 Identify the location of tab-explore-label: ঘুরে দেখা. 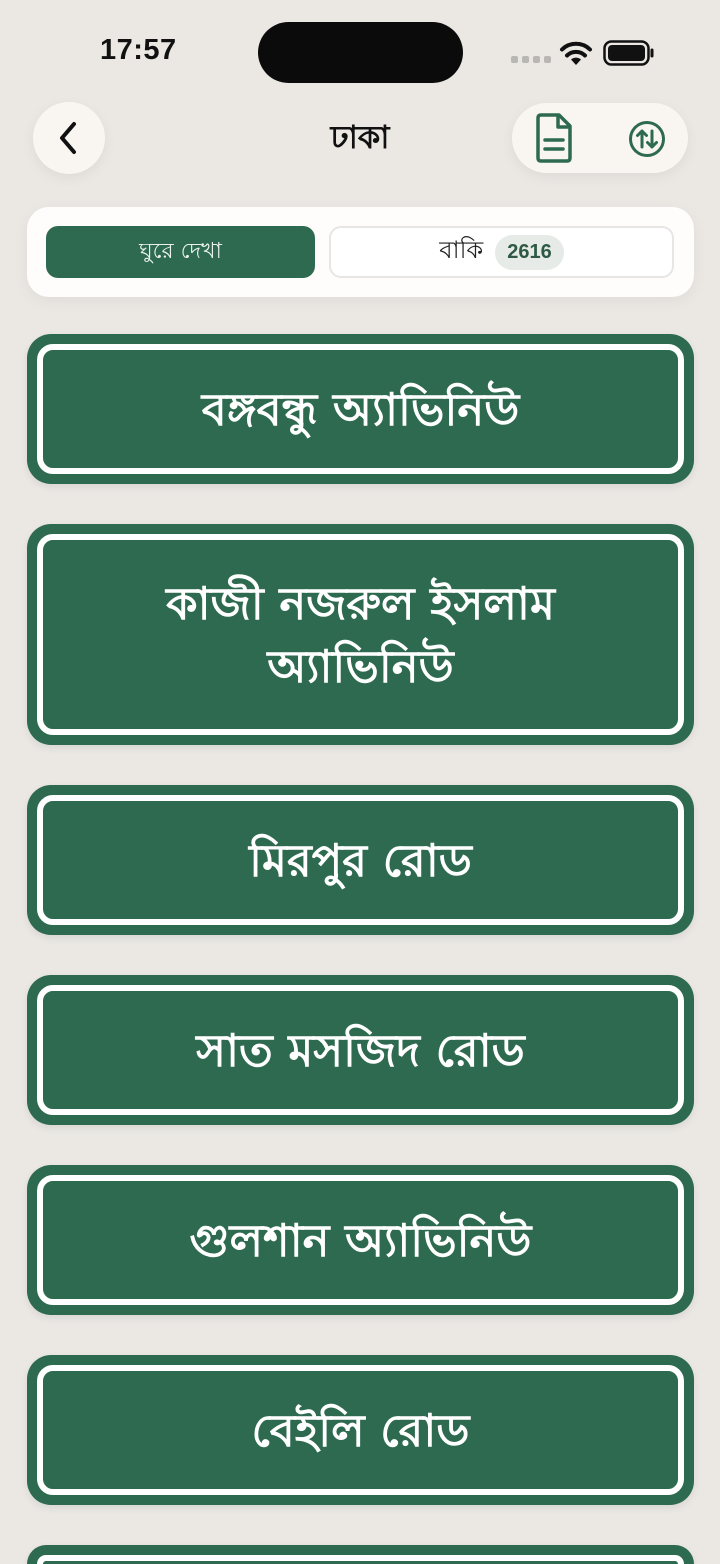
(180, 251).